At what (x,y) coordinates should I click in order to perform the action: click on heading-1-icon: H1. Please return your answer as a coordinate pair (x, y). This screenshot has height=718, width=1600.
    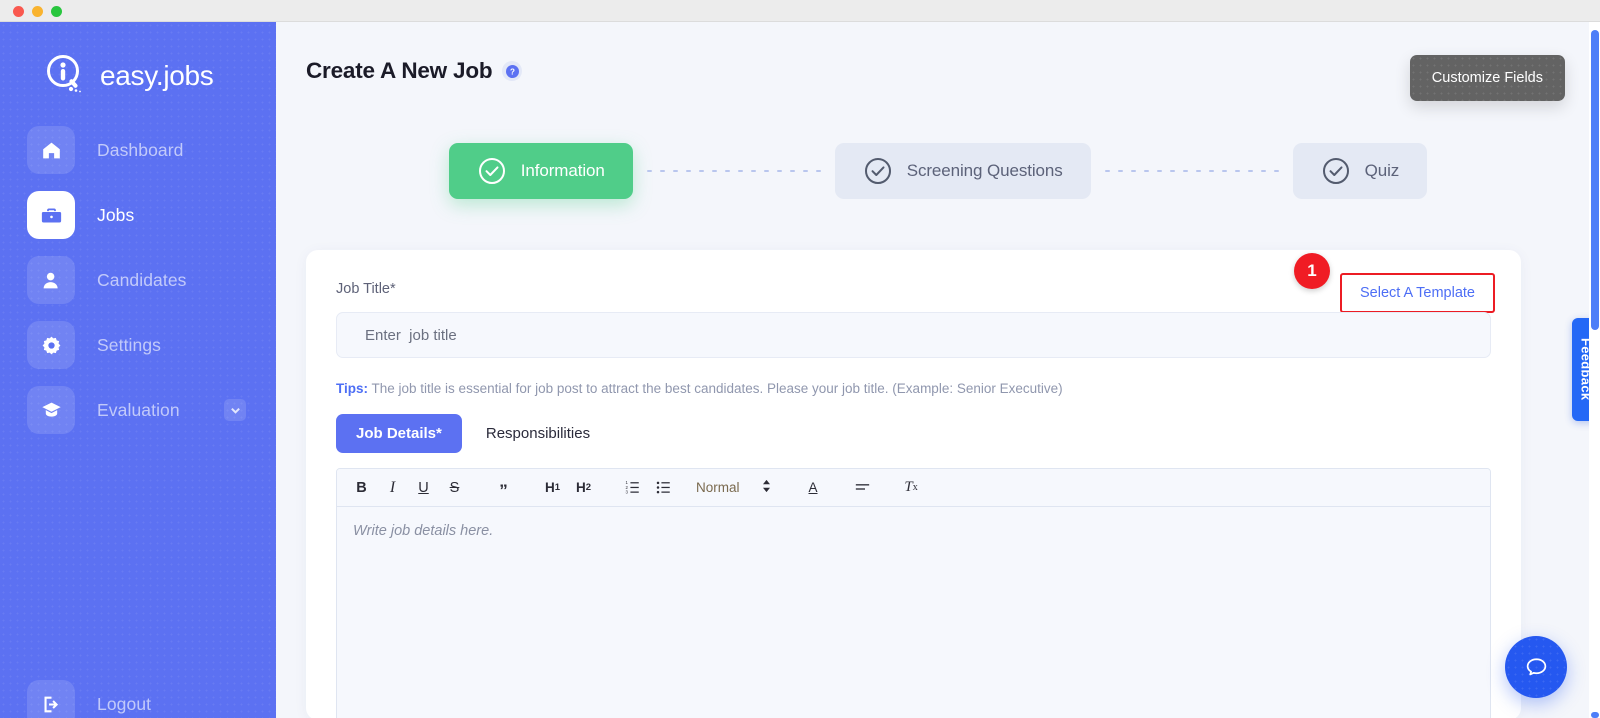
    Looking at the image, I should click on (552, 488).